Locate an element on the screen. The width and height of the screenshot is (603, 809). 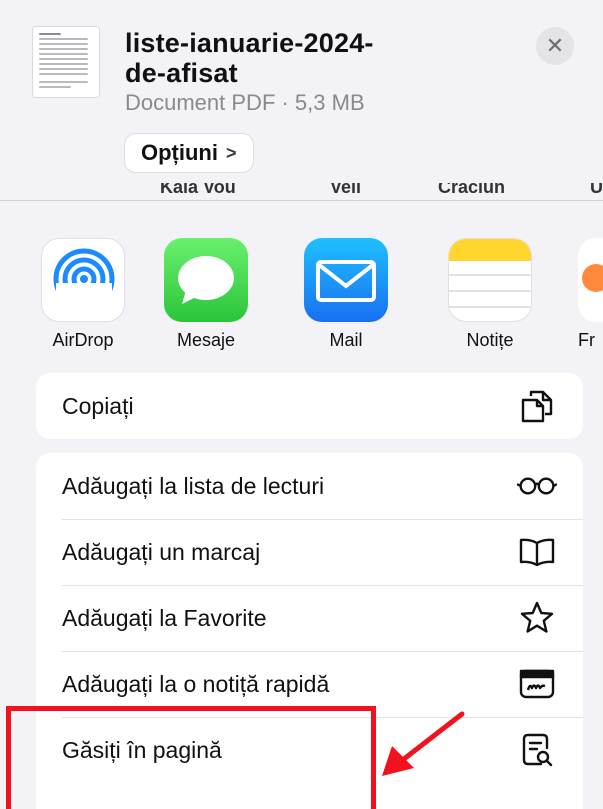
header-divider is located at coordinates (301, 200).